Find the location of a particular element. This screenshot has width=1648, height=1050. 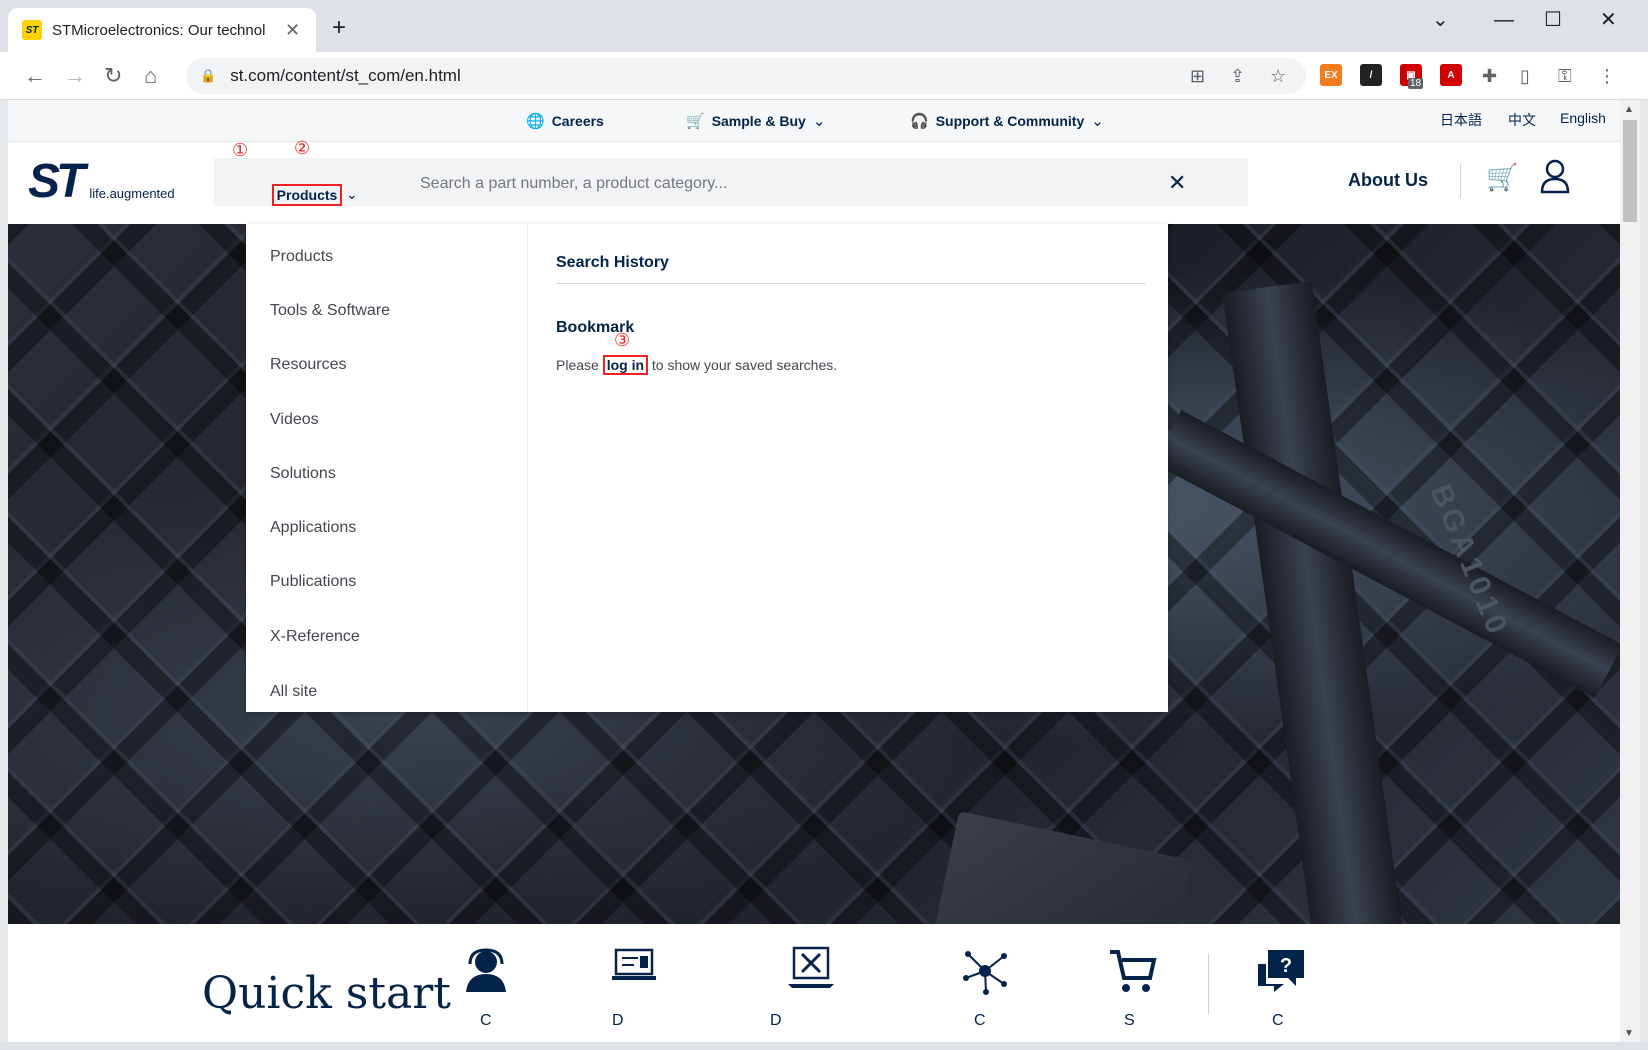

browser-tab: ST STMicroelectronics: Our technol ✕ is located at coordinates (162, 30).